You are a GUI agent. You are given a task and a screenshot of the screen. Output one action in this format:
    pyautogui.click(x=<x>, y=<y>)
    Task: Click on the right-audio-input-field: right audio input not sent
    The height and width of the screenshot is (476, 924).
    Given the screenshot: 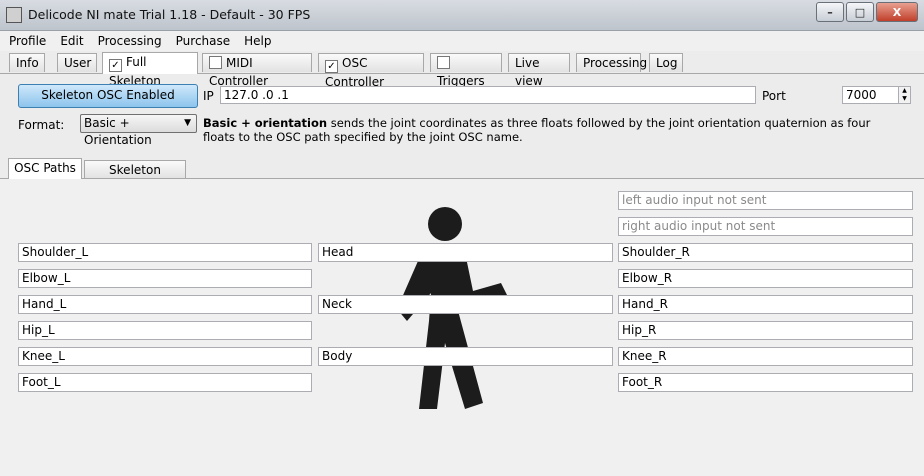 What is the action you would take?
    pyautogui.click(x=765, y=226)
    